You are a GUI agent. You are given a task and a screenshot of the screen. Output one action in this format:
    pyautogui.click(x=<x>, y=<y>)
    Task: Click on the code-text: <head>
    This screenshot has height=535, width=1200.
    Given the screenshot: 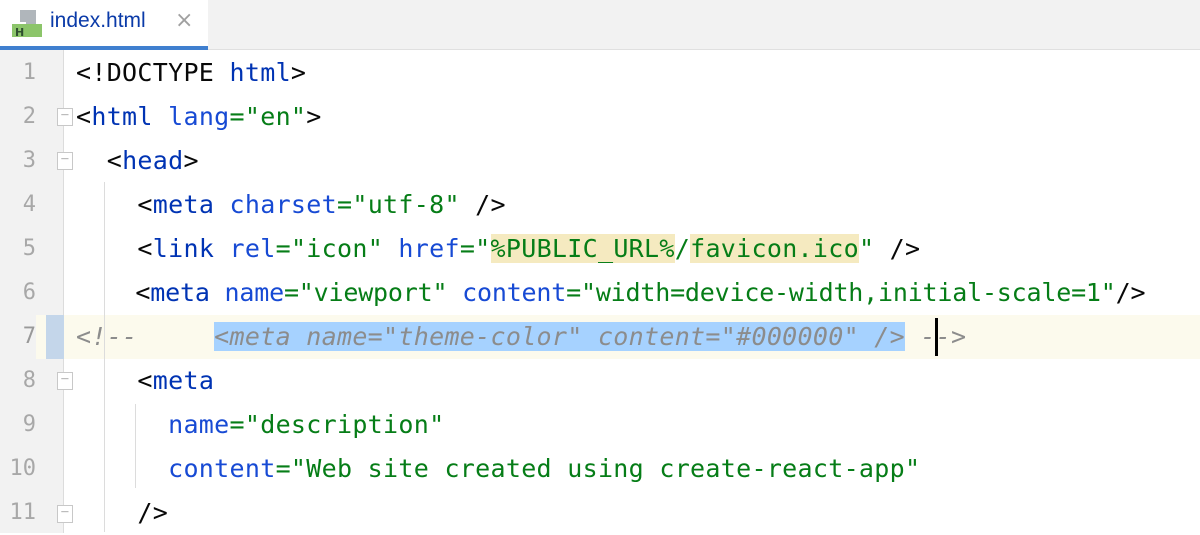 What is the action you would take?
    pyautogui.click(x=137, y=161)
    